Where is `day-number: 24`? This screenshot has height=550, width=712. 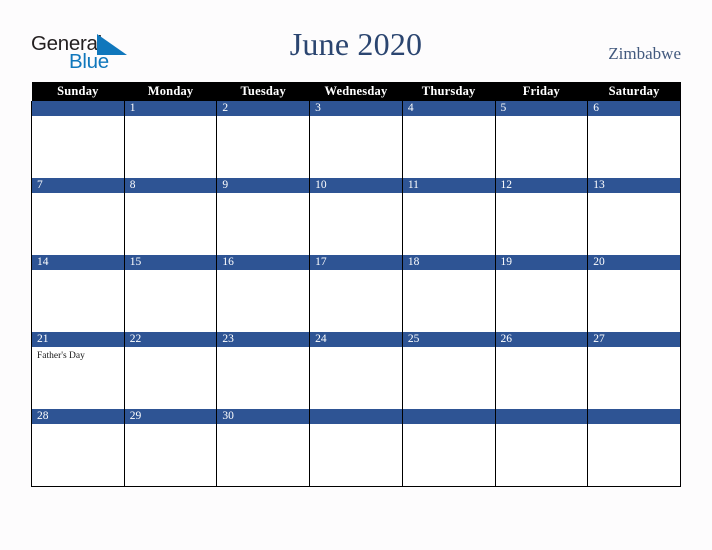 day-number: 24 is located at coordinates (356, 339).